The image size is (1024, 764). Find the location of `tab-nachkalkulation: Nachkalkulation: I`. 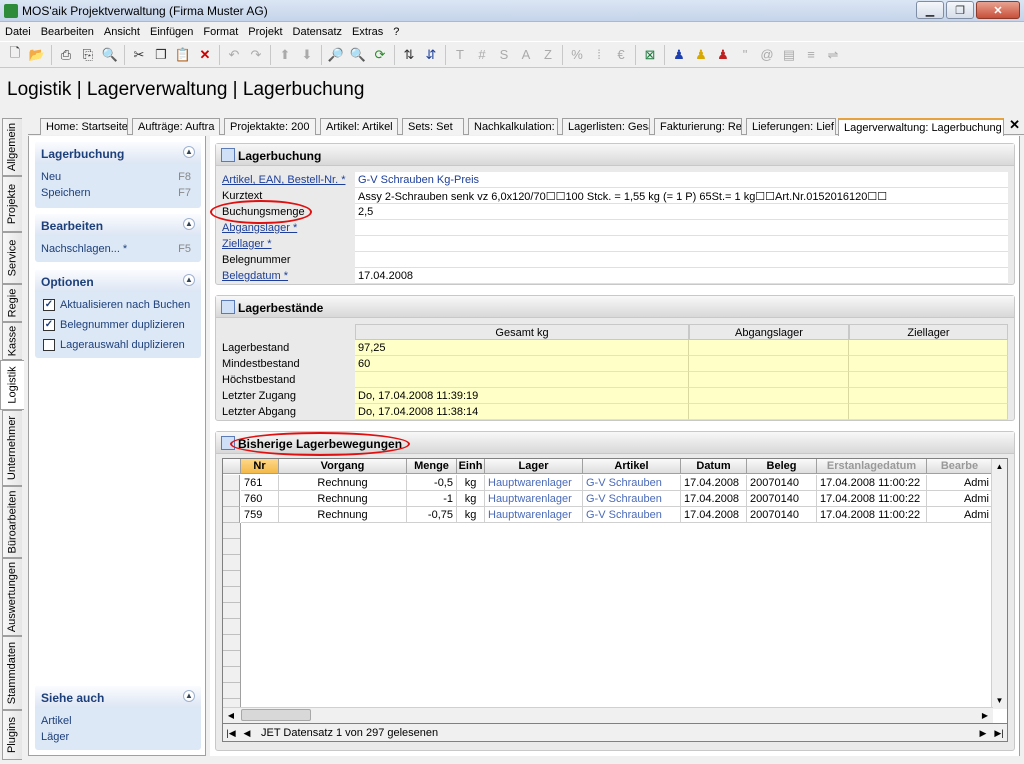

tab-nachkalkulation: Nachkalkulation: I is located at coordinates (513, 126).